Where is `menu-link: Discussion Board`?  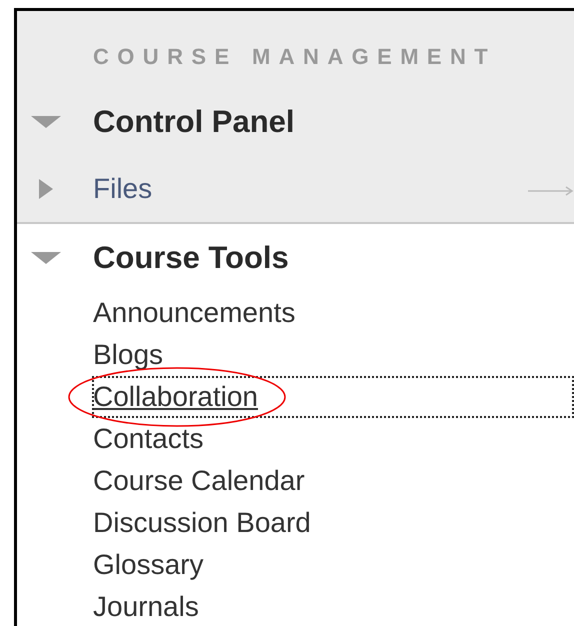
menu-link: Discussion Board is located at coordinates (333, 523).